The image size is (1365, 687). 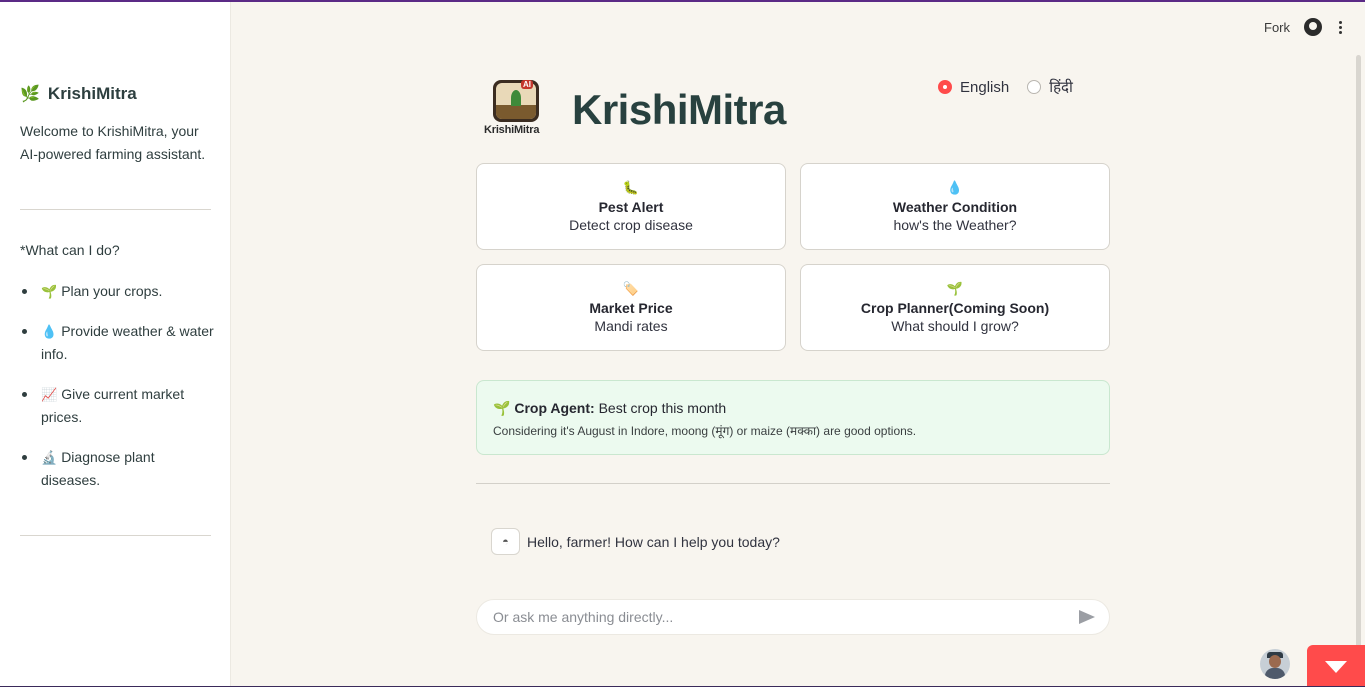 What do you see at coordinates (113, 405) in the screenshot?
I see `list-item-text: Give current market prices.` at bounding box center [113, 405].